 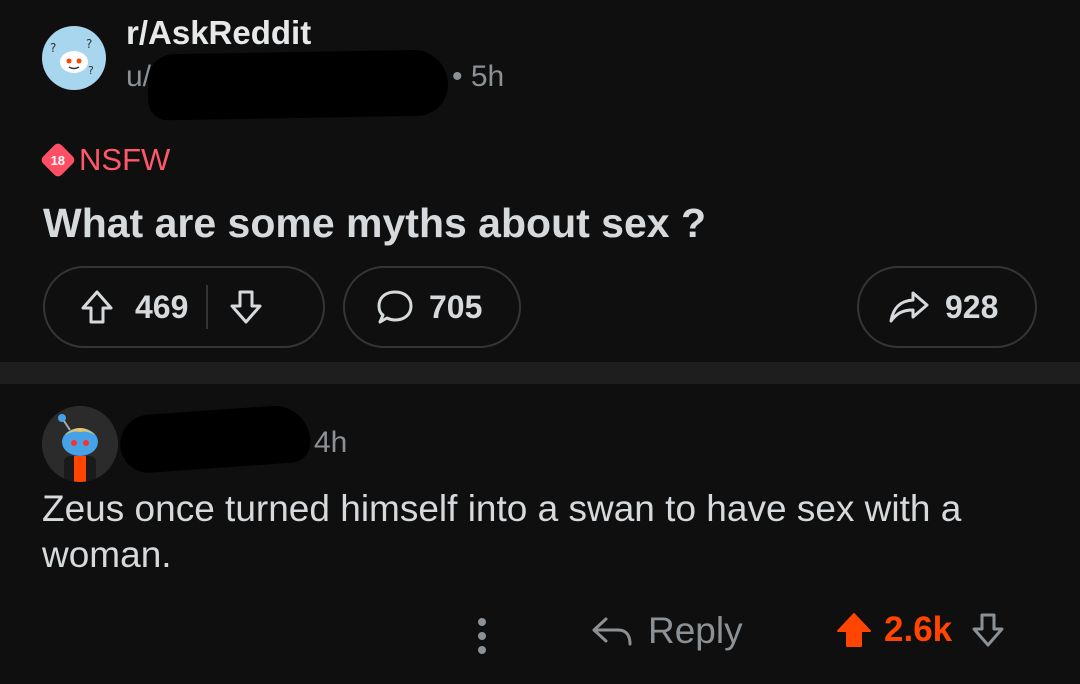 I want to click on reply-button: Reply, so click(x=666, y=631).